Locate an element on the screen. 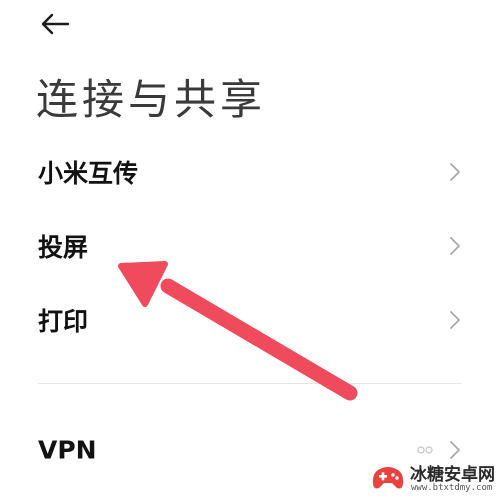 The height and width of the screenshot is (500, 500). settings-item-label: 投屏 is located at coordinates (63, 247).